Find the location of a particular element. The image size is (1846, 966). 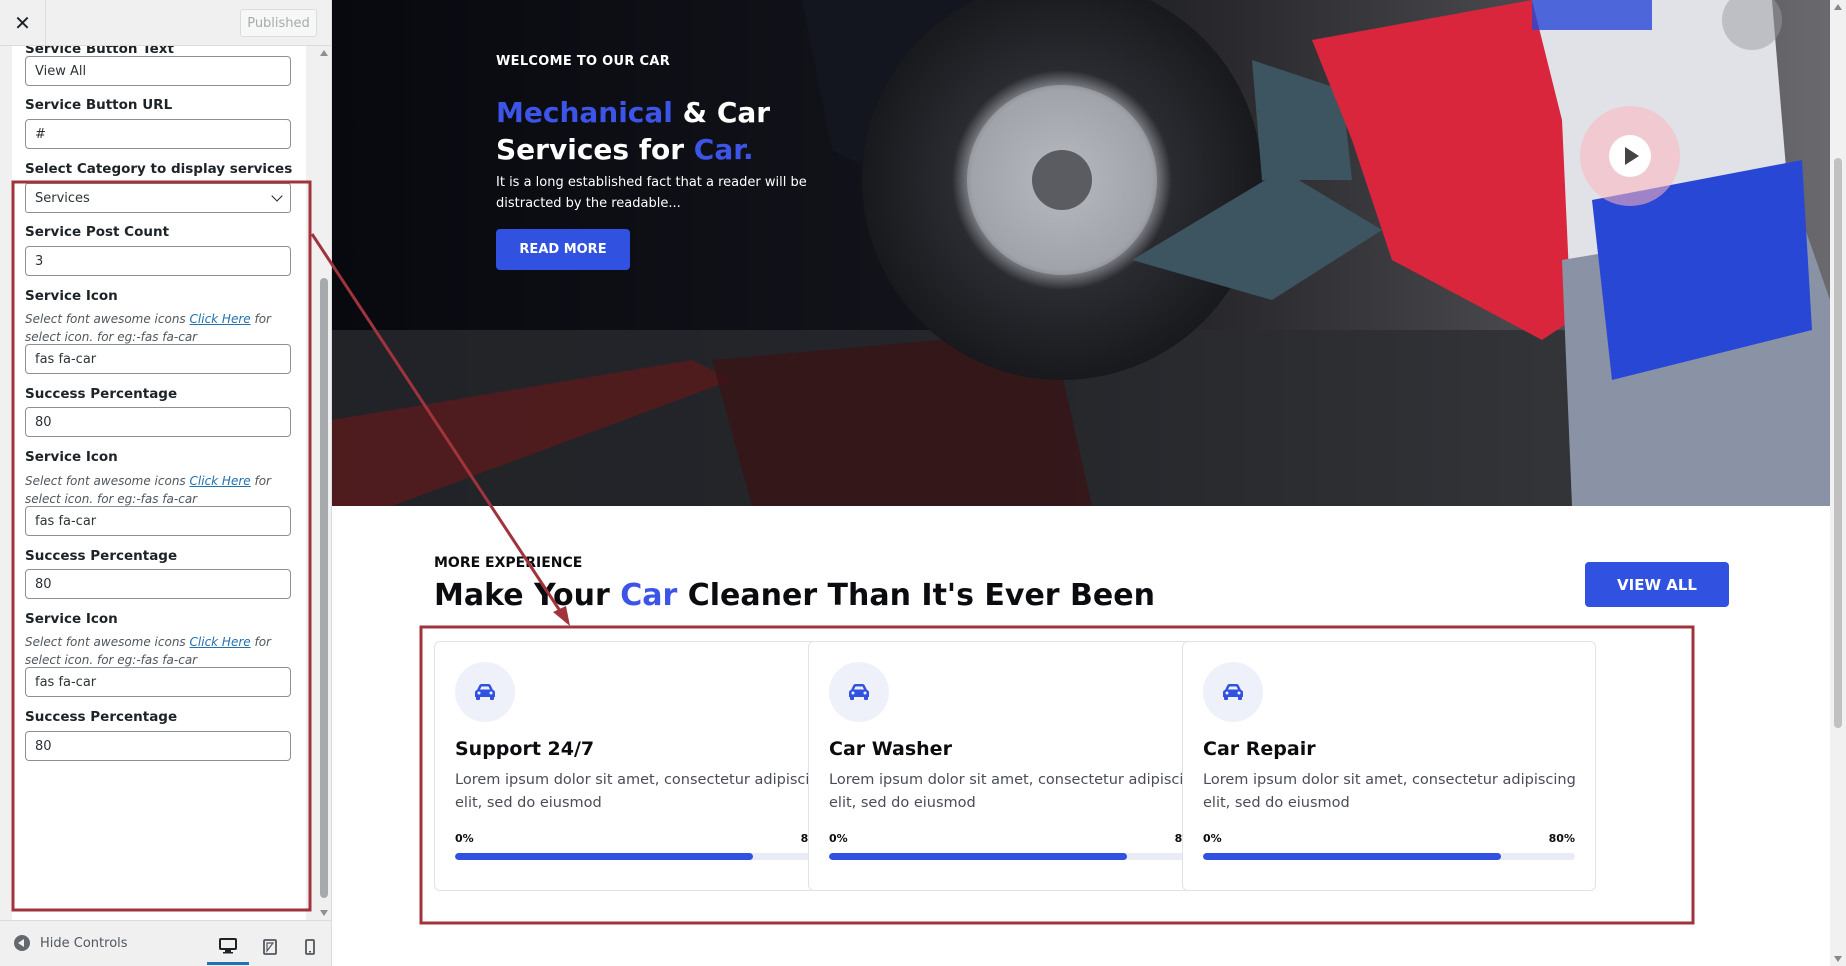

hide-controls-button: Hide Controls is located at coordinates (71, 943).